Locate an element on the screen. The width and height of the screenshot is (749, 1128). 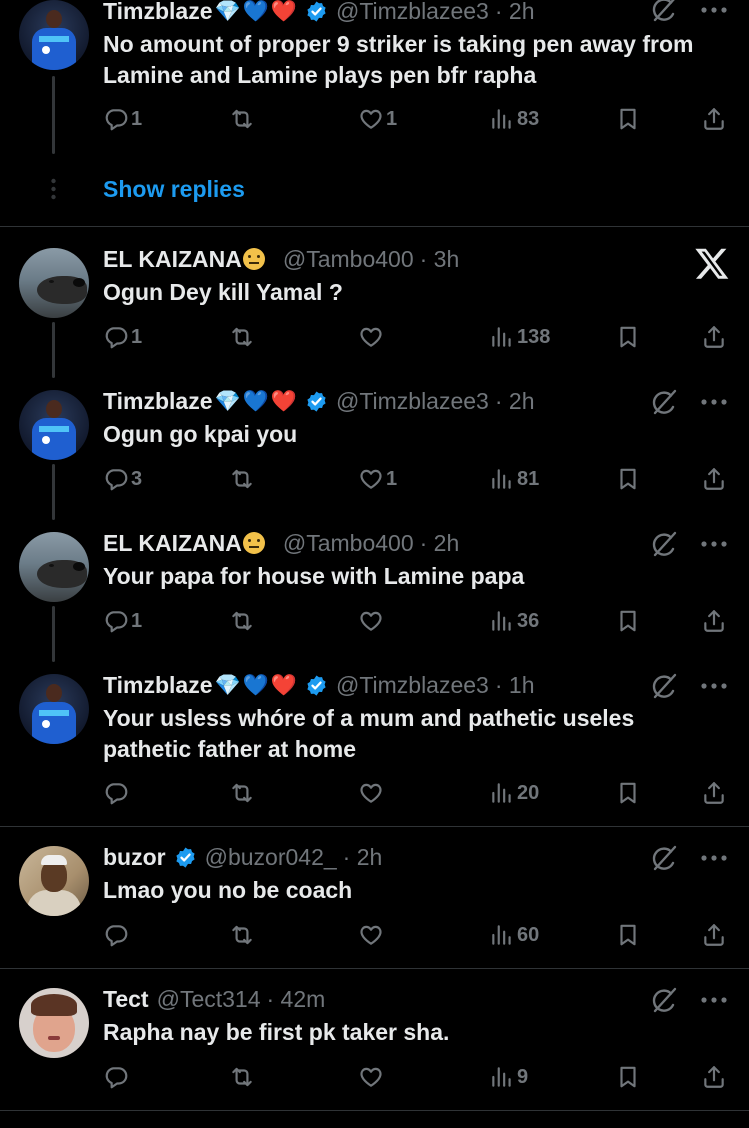
blue-heart-emoji-icon: 💙 is located at coordinates (255, 685).